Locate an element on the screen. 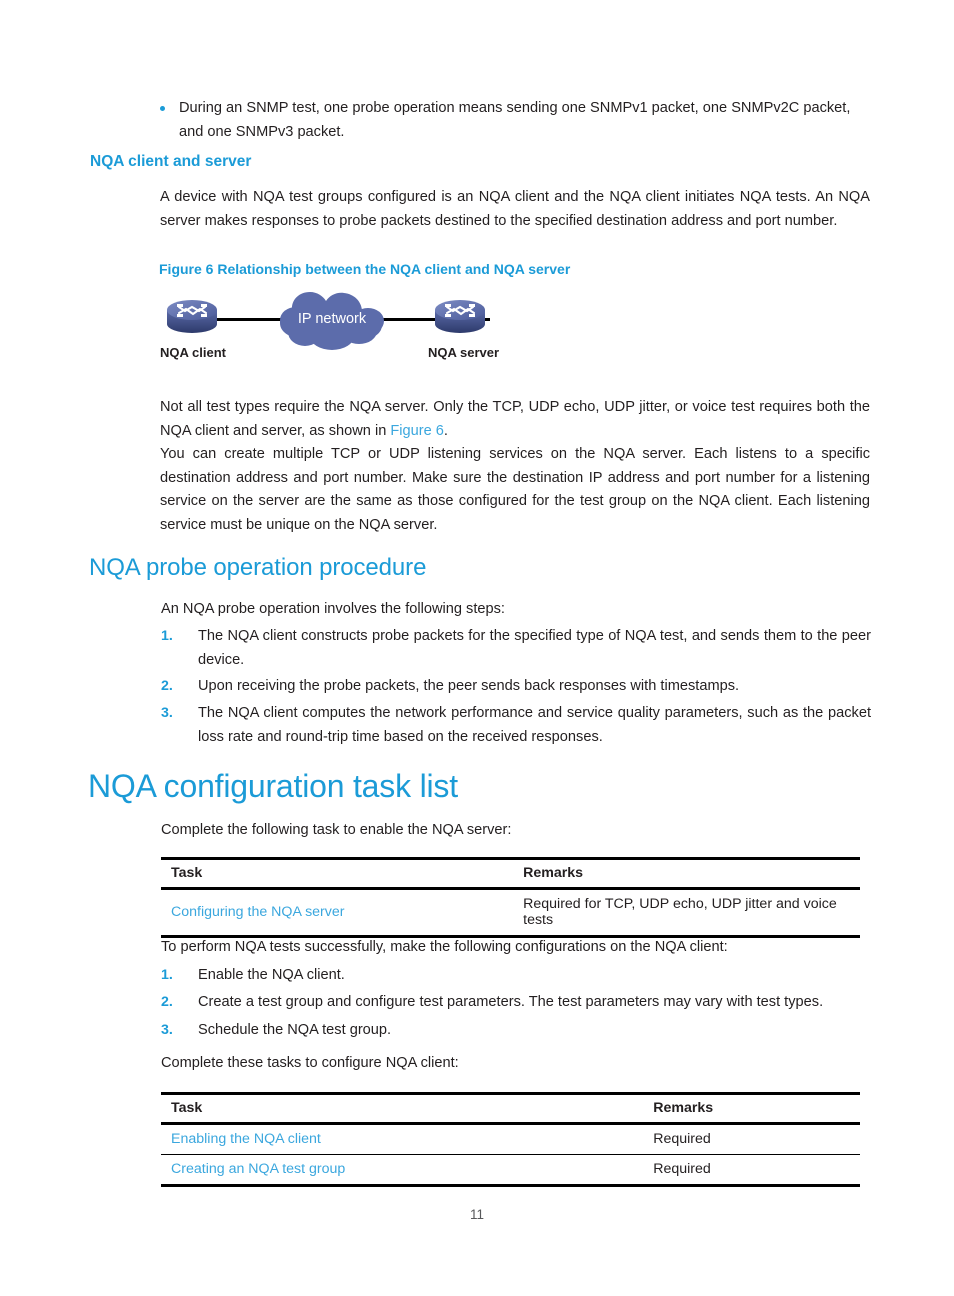 The width and height of the screenshot is (954, 1296). heading-nqa-client-and-server: NQA client and server is located at coordinates (171, 161).